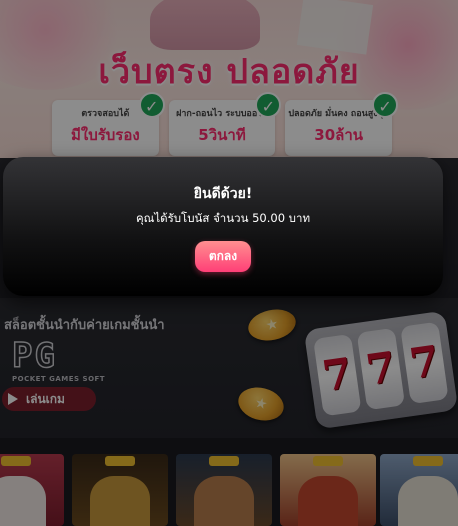  What do you see at coordinates (223, 218) in the screenshot?
I see `dialog-message: คุณได้รับโบนัส จำนวน 50.00 บาท` at bounding box center [223, 218].